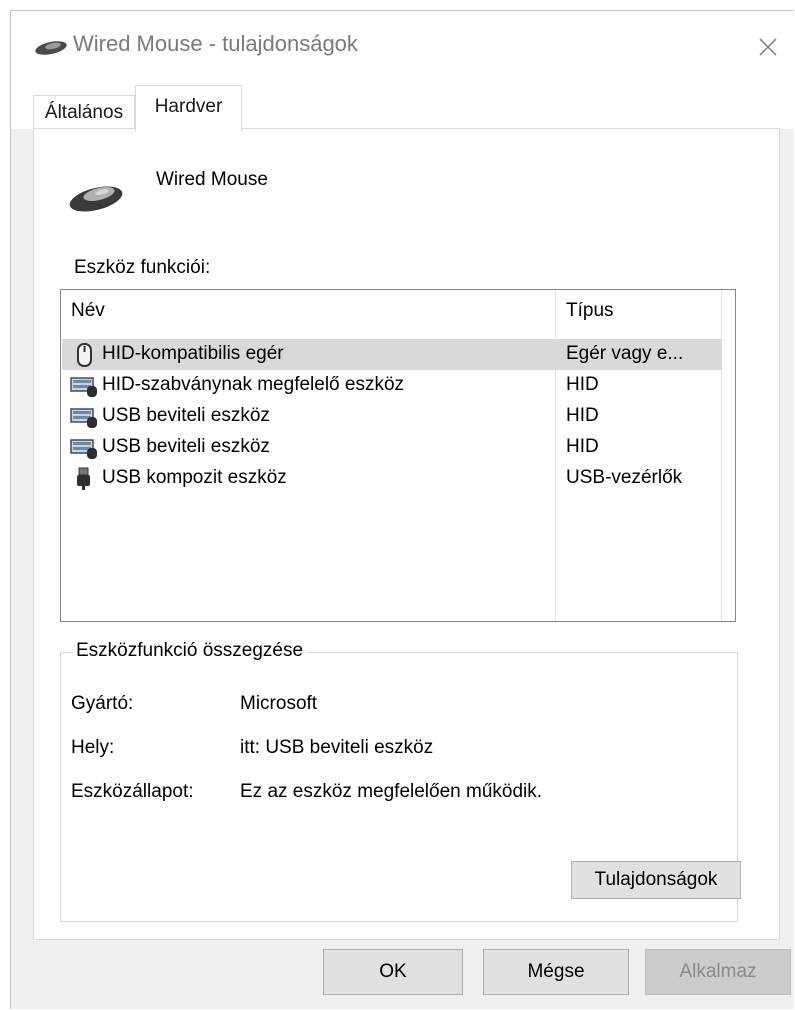 The width and height of the screenshot is (795, 1010). What do you see at coordinates (88, 311) in the screenshot?
I see `column-header-name: Név` at bounding box center [88, 311].